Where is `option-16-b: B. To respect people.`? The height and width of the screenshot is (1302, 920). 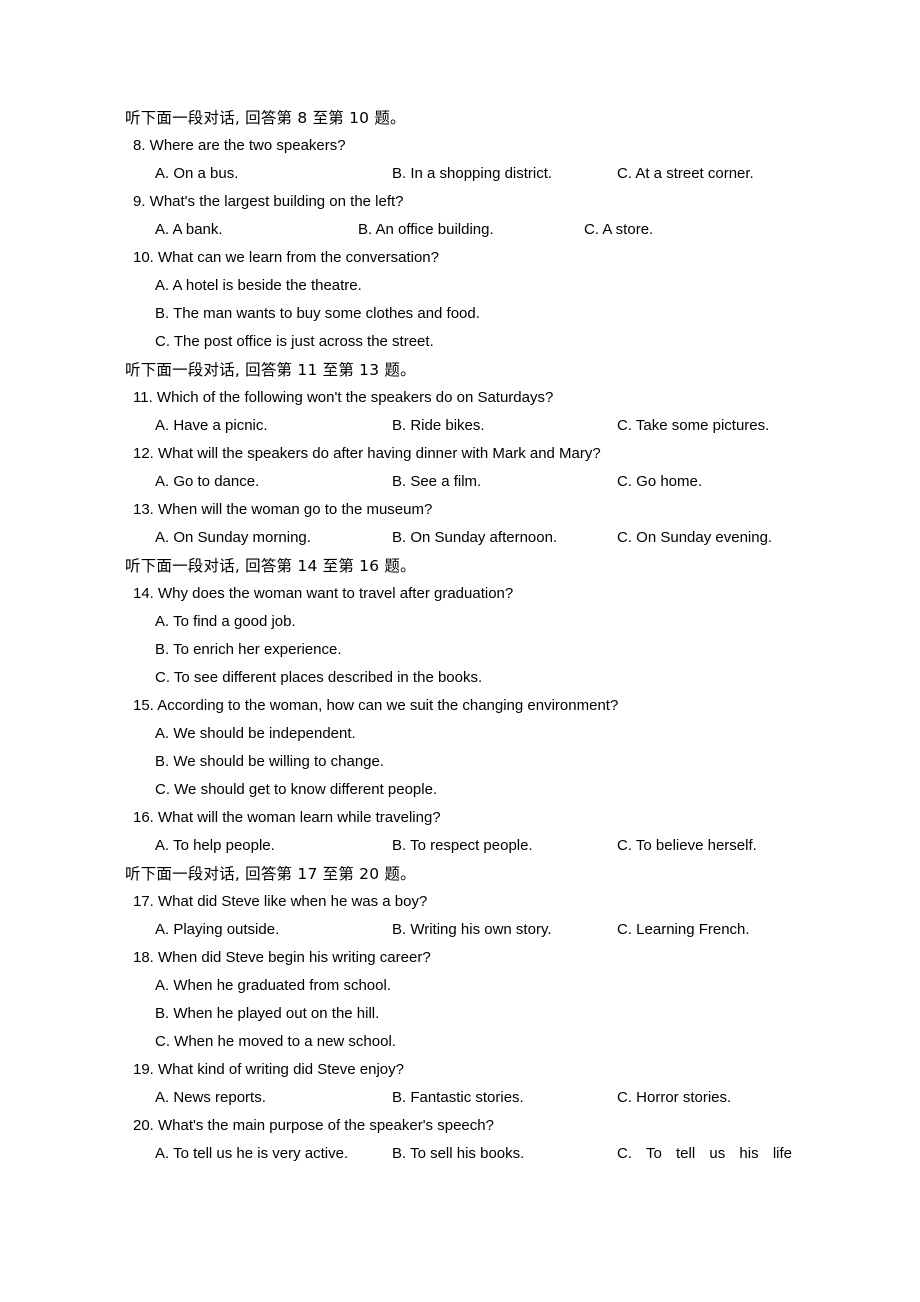 option-16-b: B. To respect people. is located at coordinates (462, 846).